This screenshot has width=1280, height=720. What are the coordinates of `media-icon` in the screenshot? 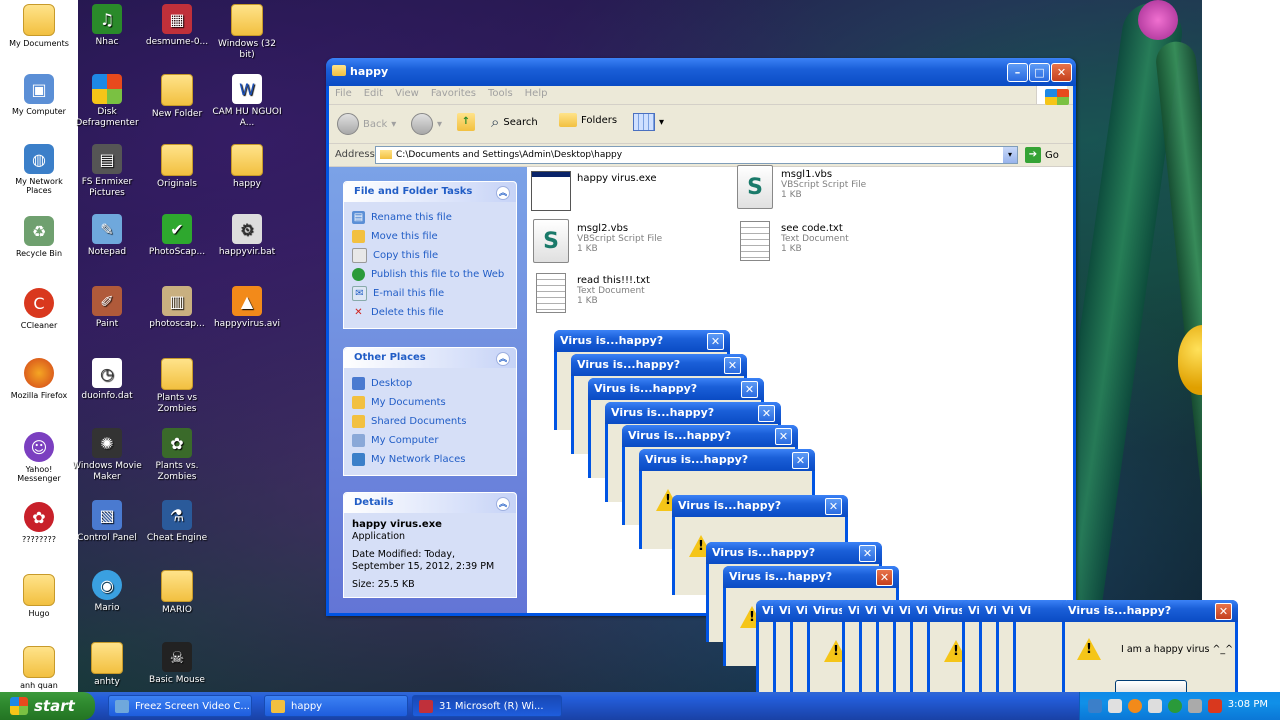 It's located at (1135, 706).